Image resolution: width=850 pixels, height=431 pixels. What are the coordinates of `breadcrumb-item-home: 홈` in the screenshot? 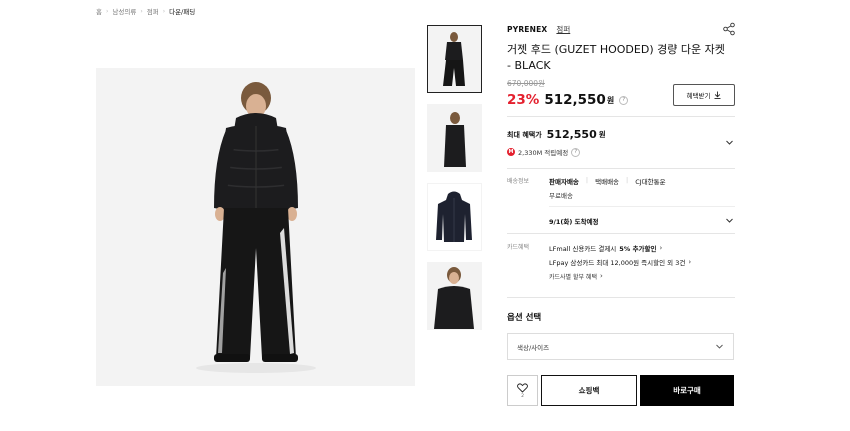 It's located at (99, 11).